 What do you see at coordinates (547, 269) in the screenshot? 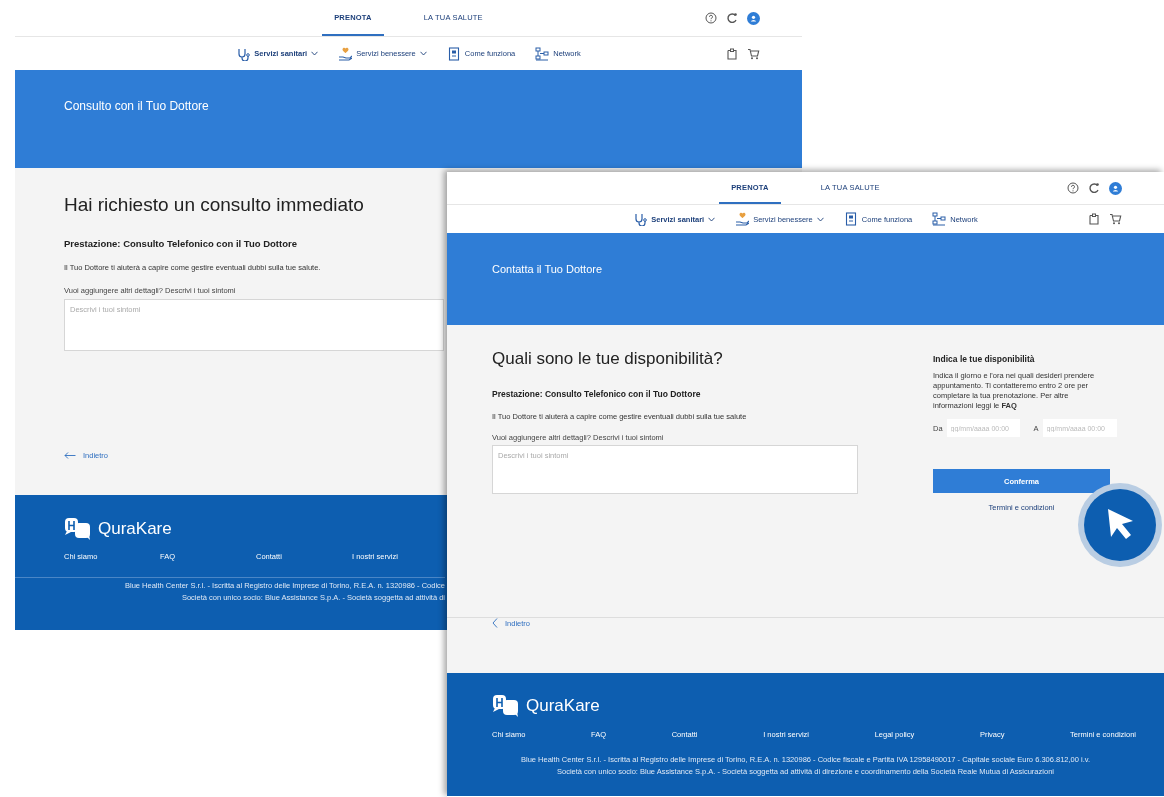
I see `page-title: Contatta il Tuo Dottore` at bounding box center [547, 269].